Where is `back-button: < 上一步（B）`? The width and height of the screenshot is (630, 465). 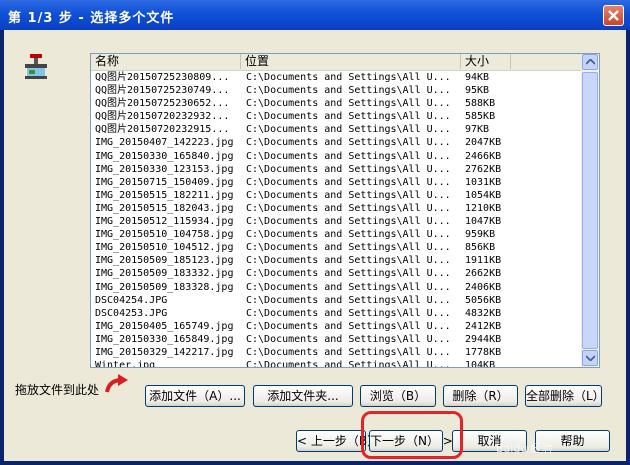 back-button: < 上一步（B） is located at coordinates (337, 441).